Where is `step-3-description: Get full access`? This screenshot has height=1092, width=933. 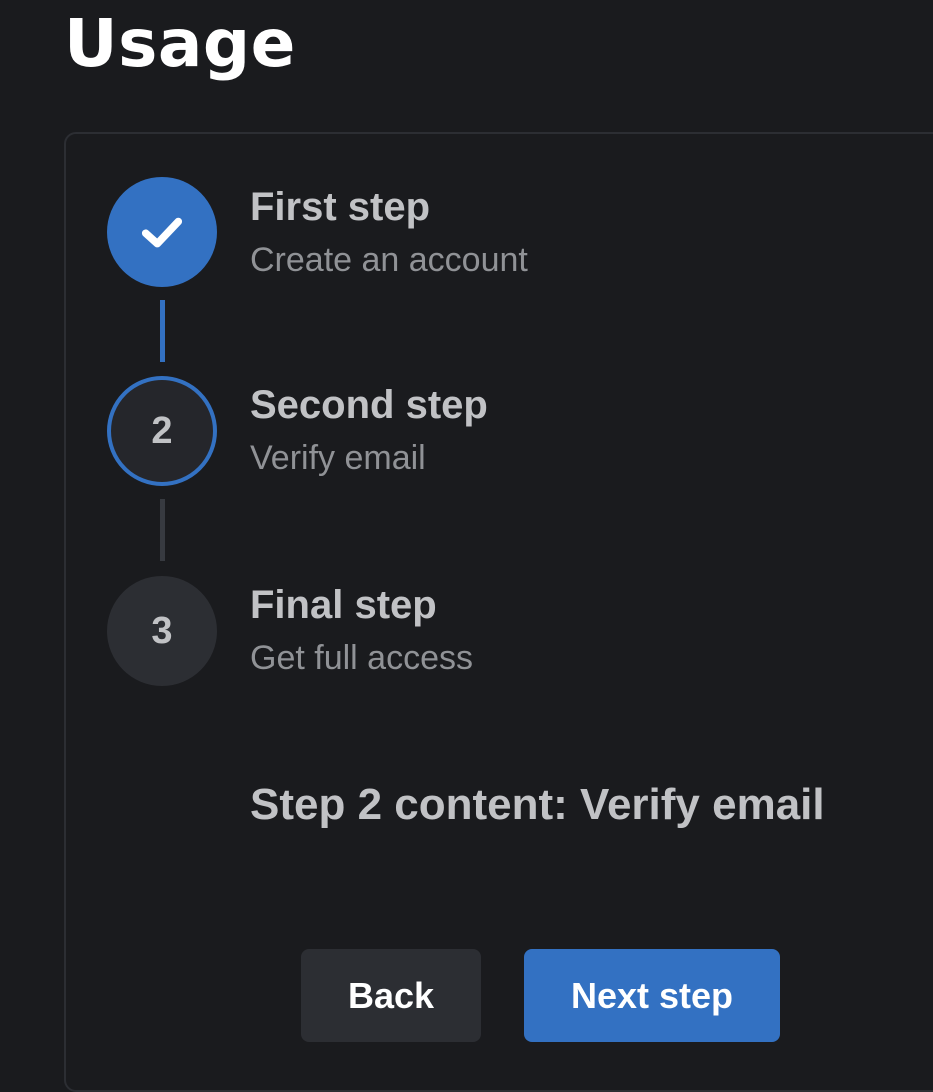 step-3-description: Get full access is located at coordinates (361, 658).